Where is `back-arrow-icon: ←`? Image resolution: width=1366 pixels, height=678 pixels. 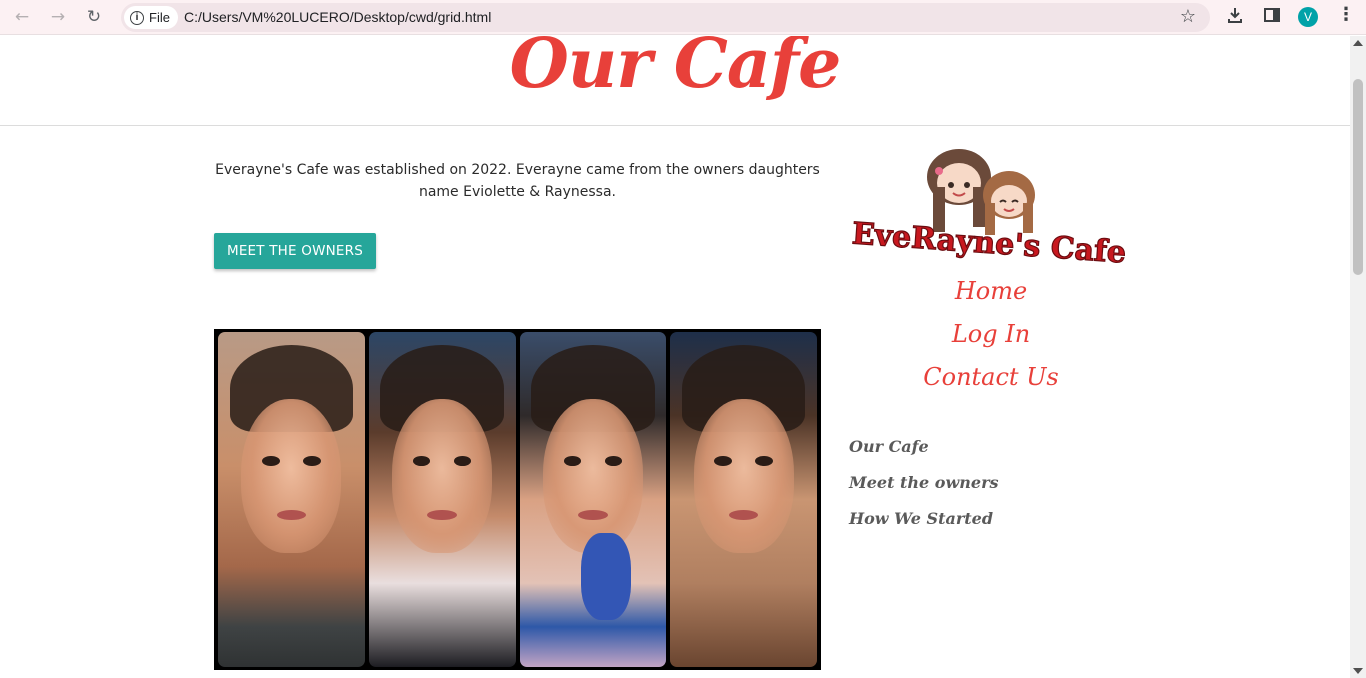
back-arrow-icon: ← is located at coordinates (22, 17).